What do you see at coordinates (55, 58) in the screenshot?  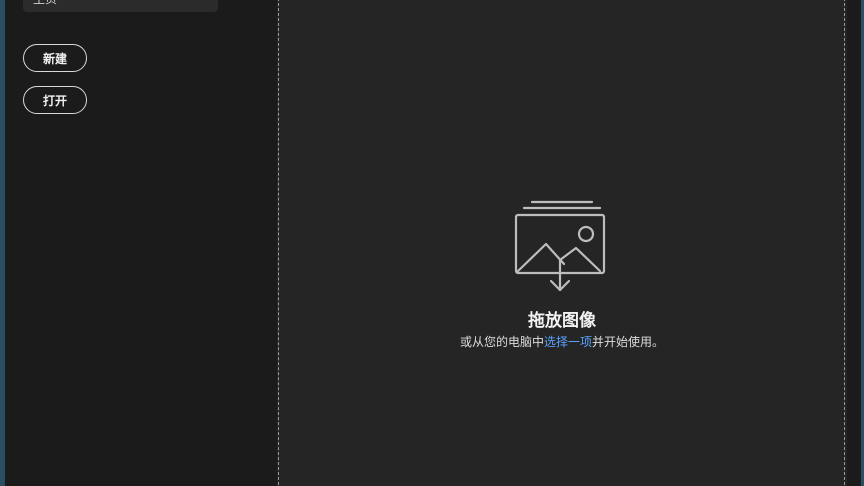 I see `new-button: 新建` at bounding box center [55, 58].